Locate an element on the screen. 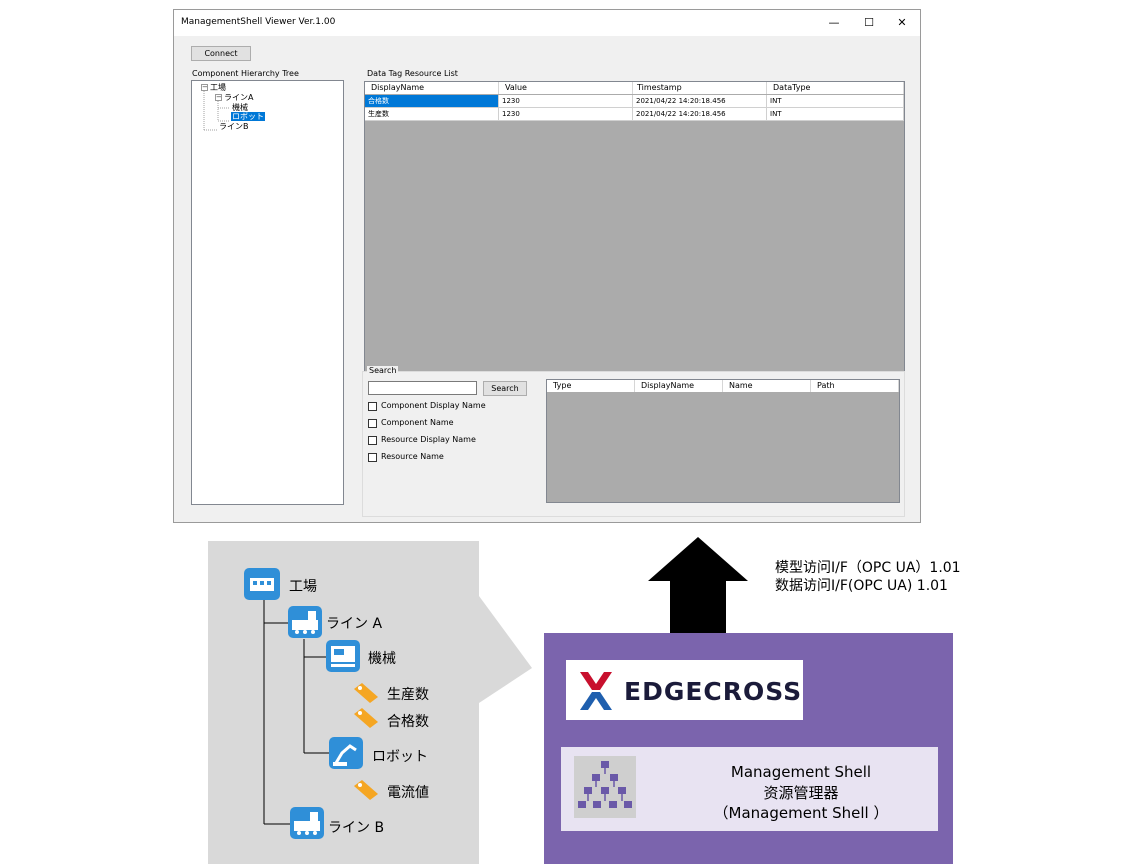 Image resolution: width=1132 pixels, height=864 pixels. edgecross-logo: EDGECROSS is located at coordinates (684, 690).